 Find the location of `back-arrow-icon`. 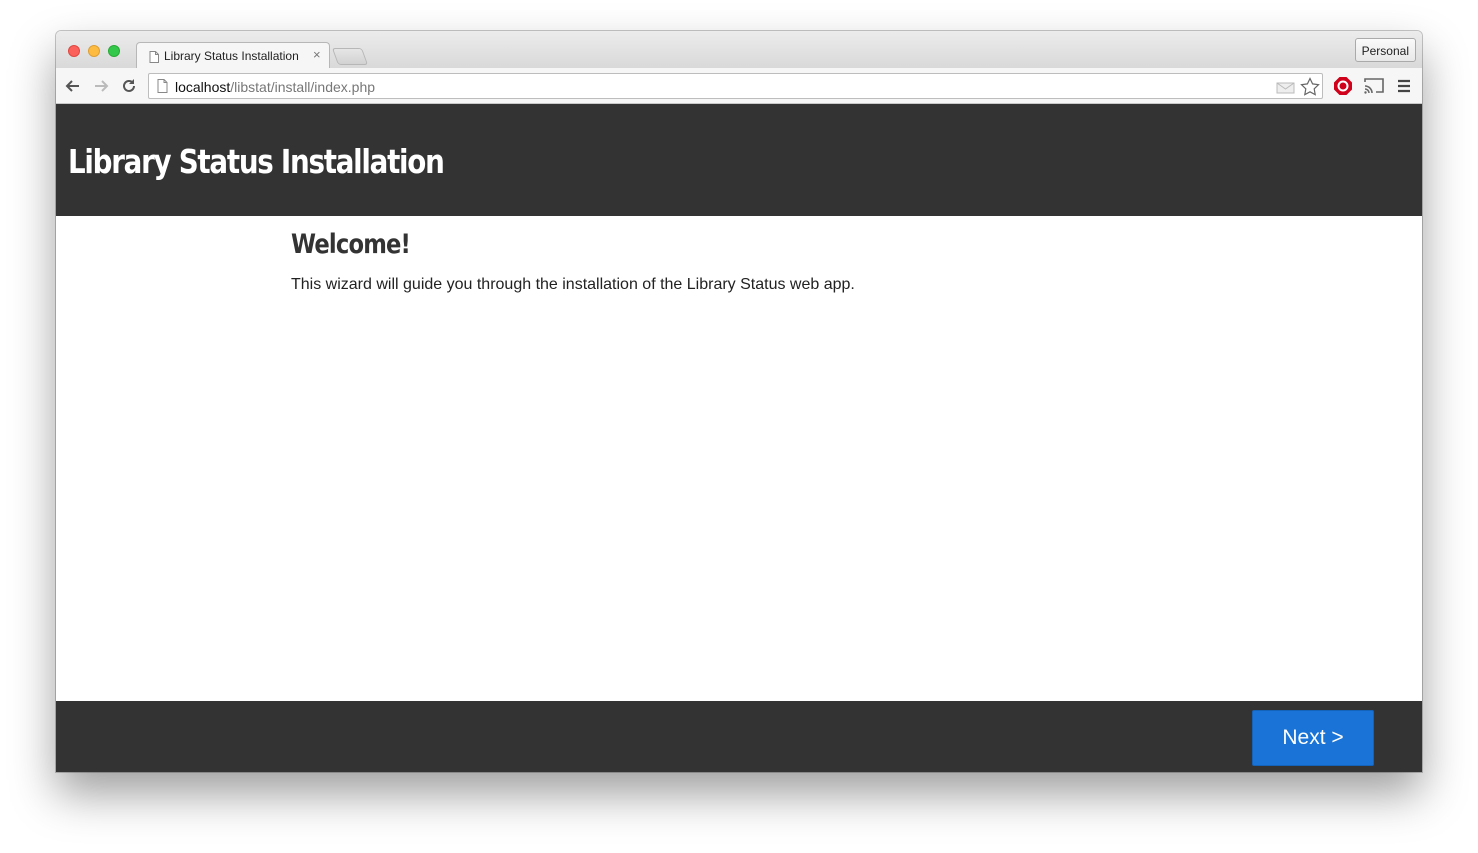

back-arrow-icon is located at coordinates (73, 86).